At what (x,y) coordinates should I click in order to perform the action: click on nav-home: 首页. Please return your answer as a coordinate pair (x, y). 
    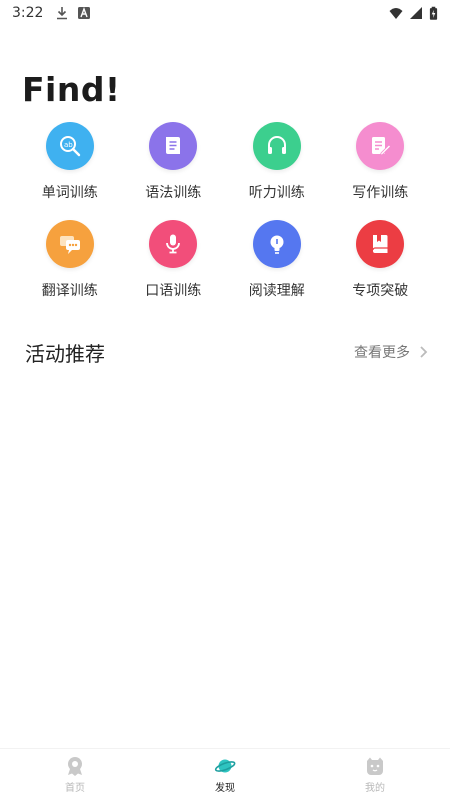
    Looking at the image, I should click on (75, 774).